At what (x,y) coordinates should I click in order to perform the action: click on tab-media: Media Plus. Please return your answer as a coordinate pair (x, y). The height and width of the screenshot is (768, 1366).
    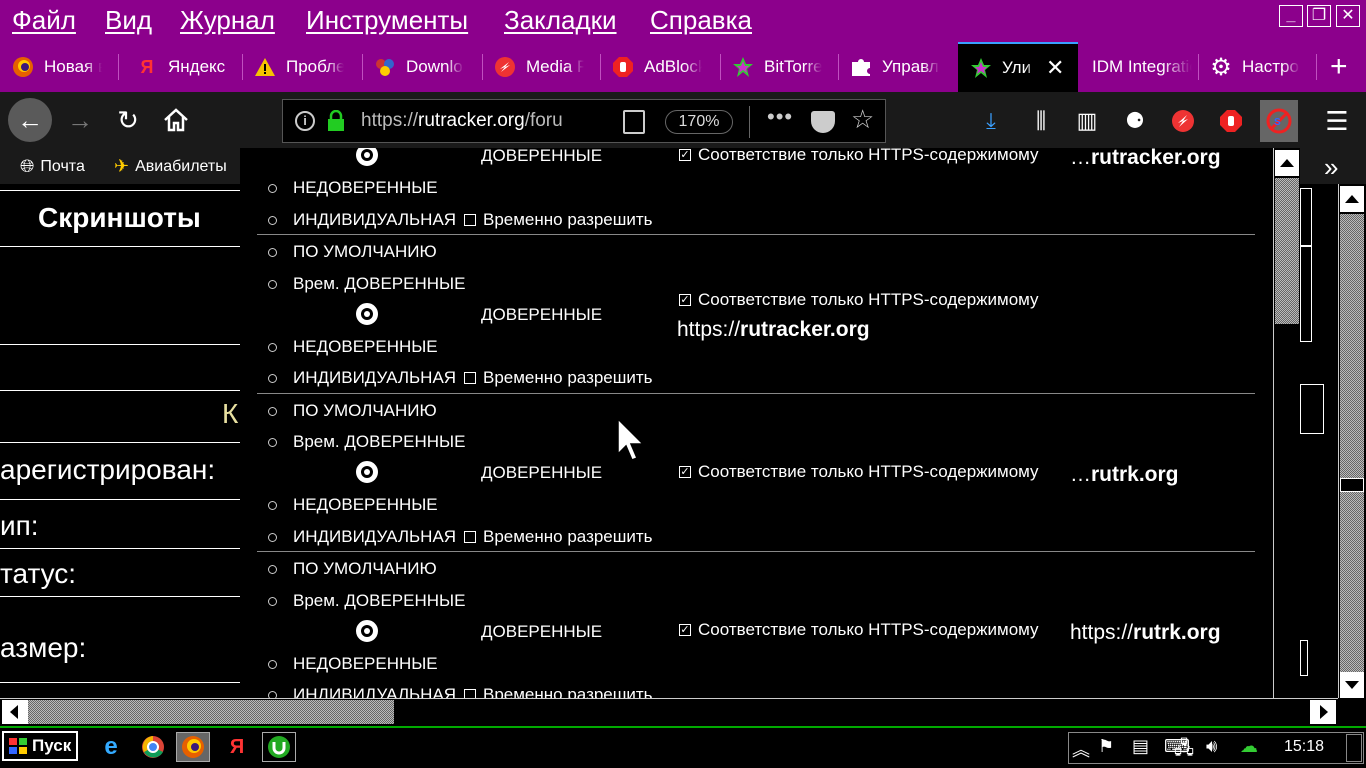
    Looking at the image, I should click on (541, 67).